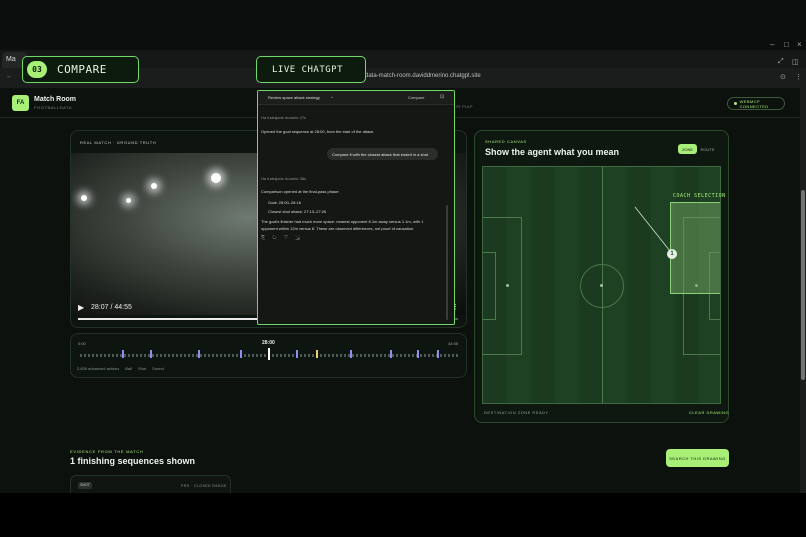 The image size is (806, 537). I want to click on extension-icon: ⊙, so click(783, 77).